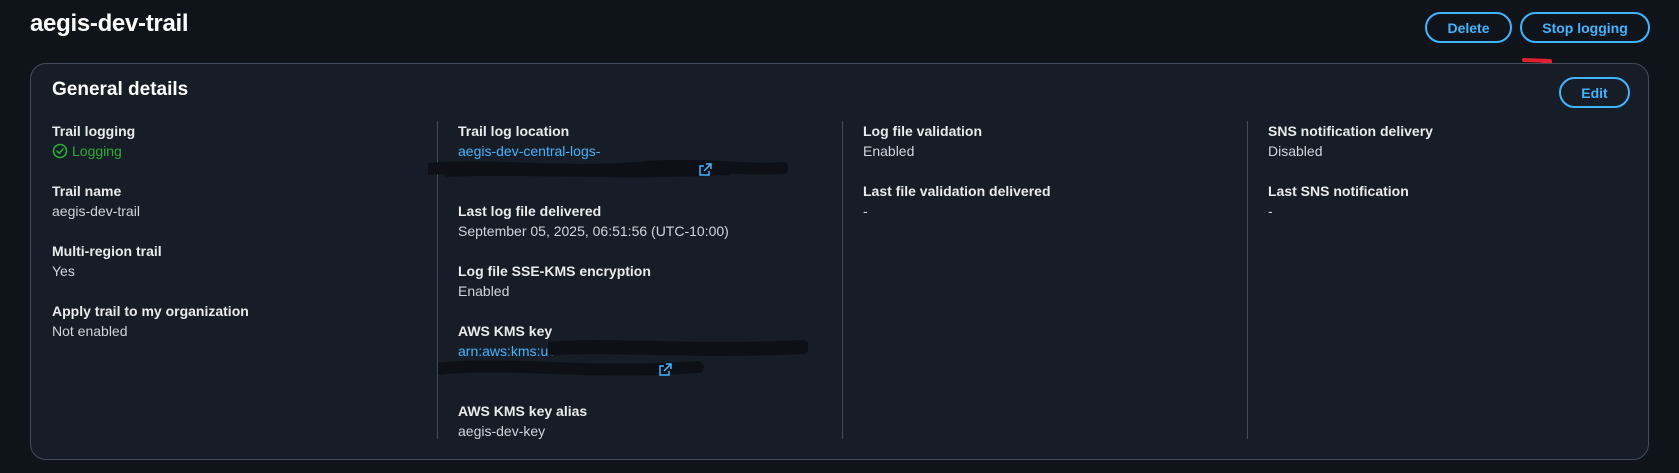 This screenshot has height=473, width=1679. Describe the element at coordinates (514, 131) in the screenshot. I see `log-location-label: Trail log location` at that location.